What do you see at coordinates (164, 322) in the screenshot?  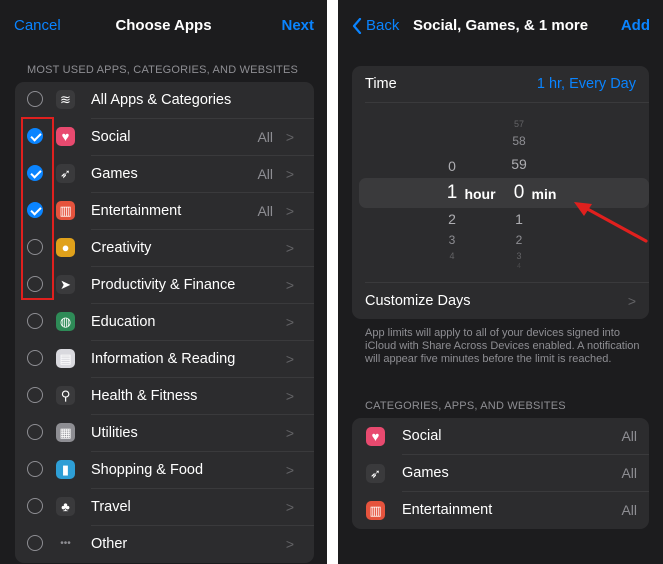 I see `category-row: ◍ Education >` at bounding box center [164, 322].